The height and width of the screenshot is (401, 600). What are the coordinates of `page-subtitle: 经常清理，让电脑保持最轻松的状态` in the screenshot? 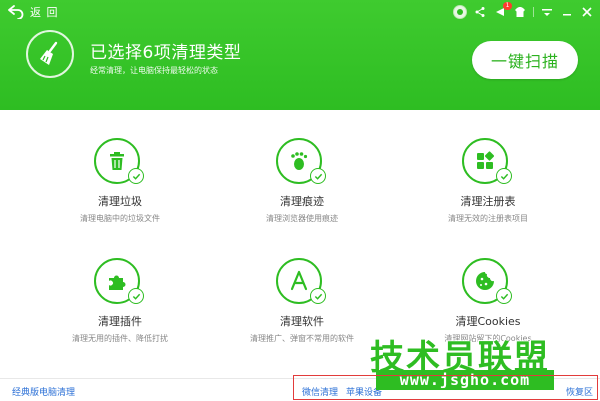 It's located at (154, 70).